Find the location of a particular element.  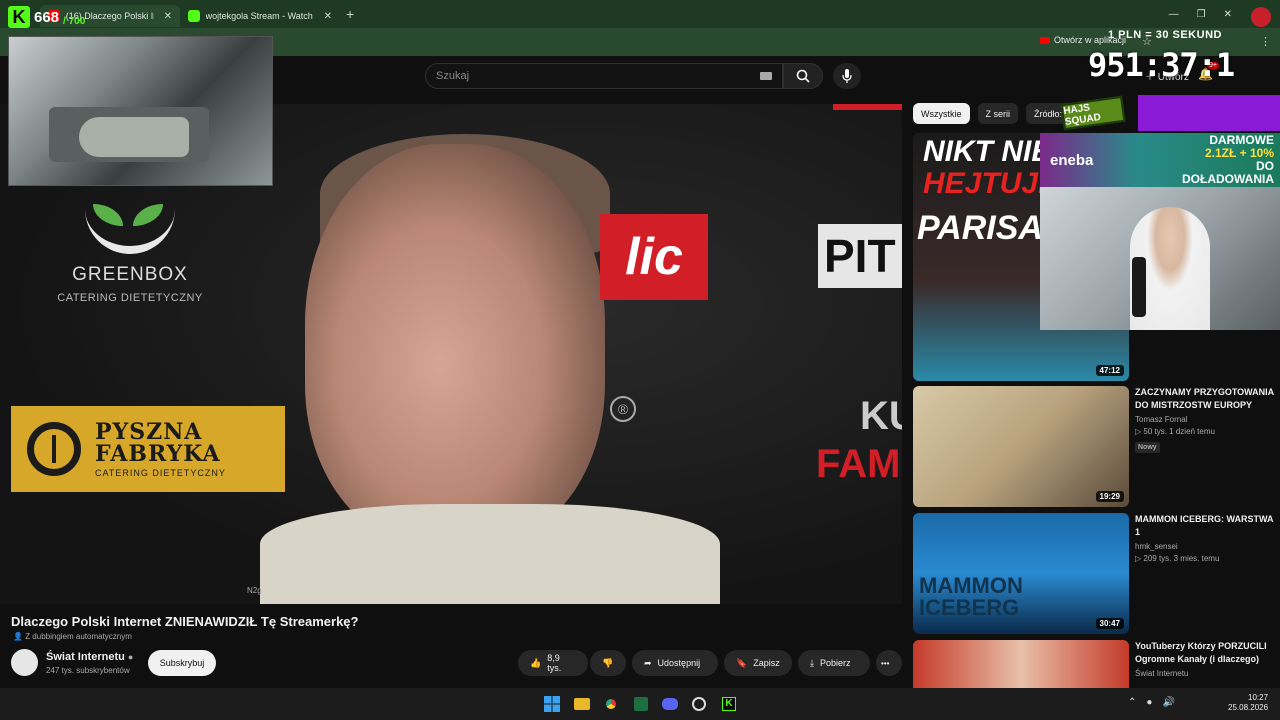

browser-menu-icon: ⋮ is located at coordinates (1265, 41).